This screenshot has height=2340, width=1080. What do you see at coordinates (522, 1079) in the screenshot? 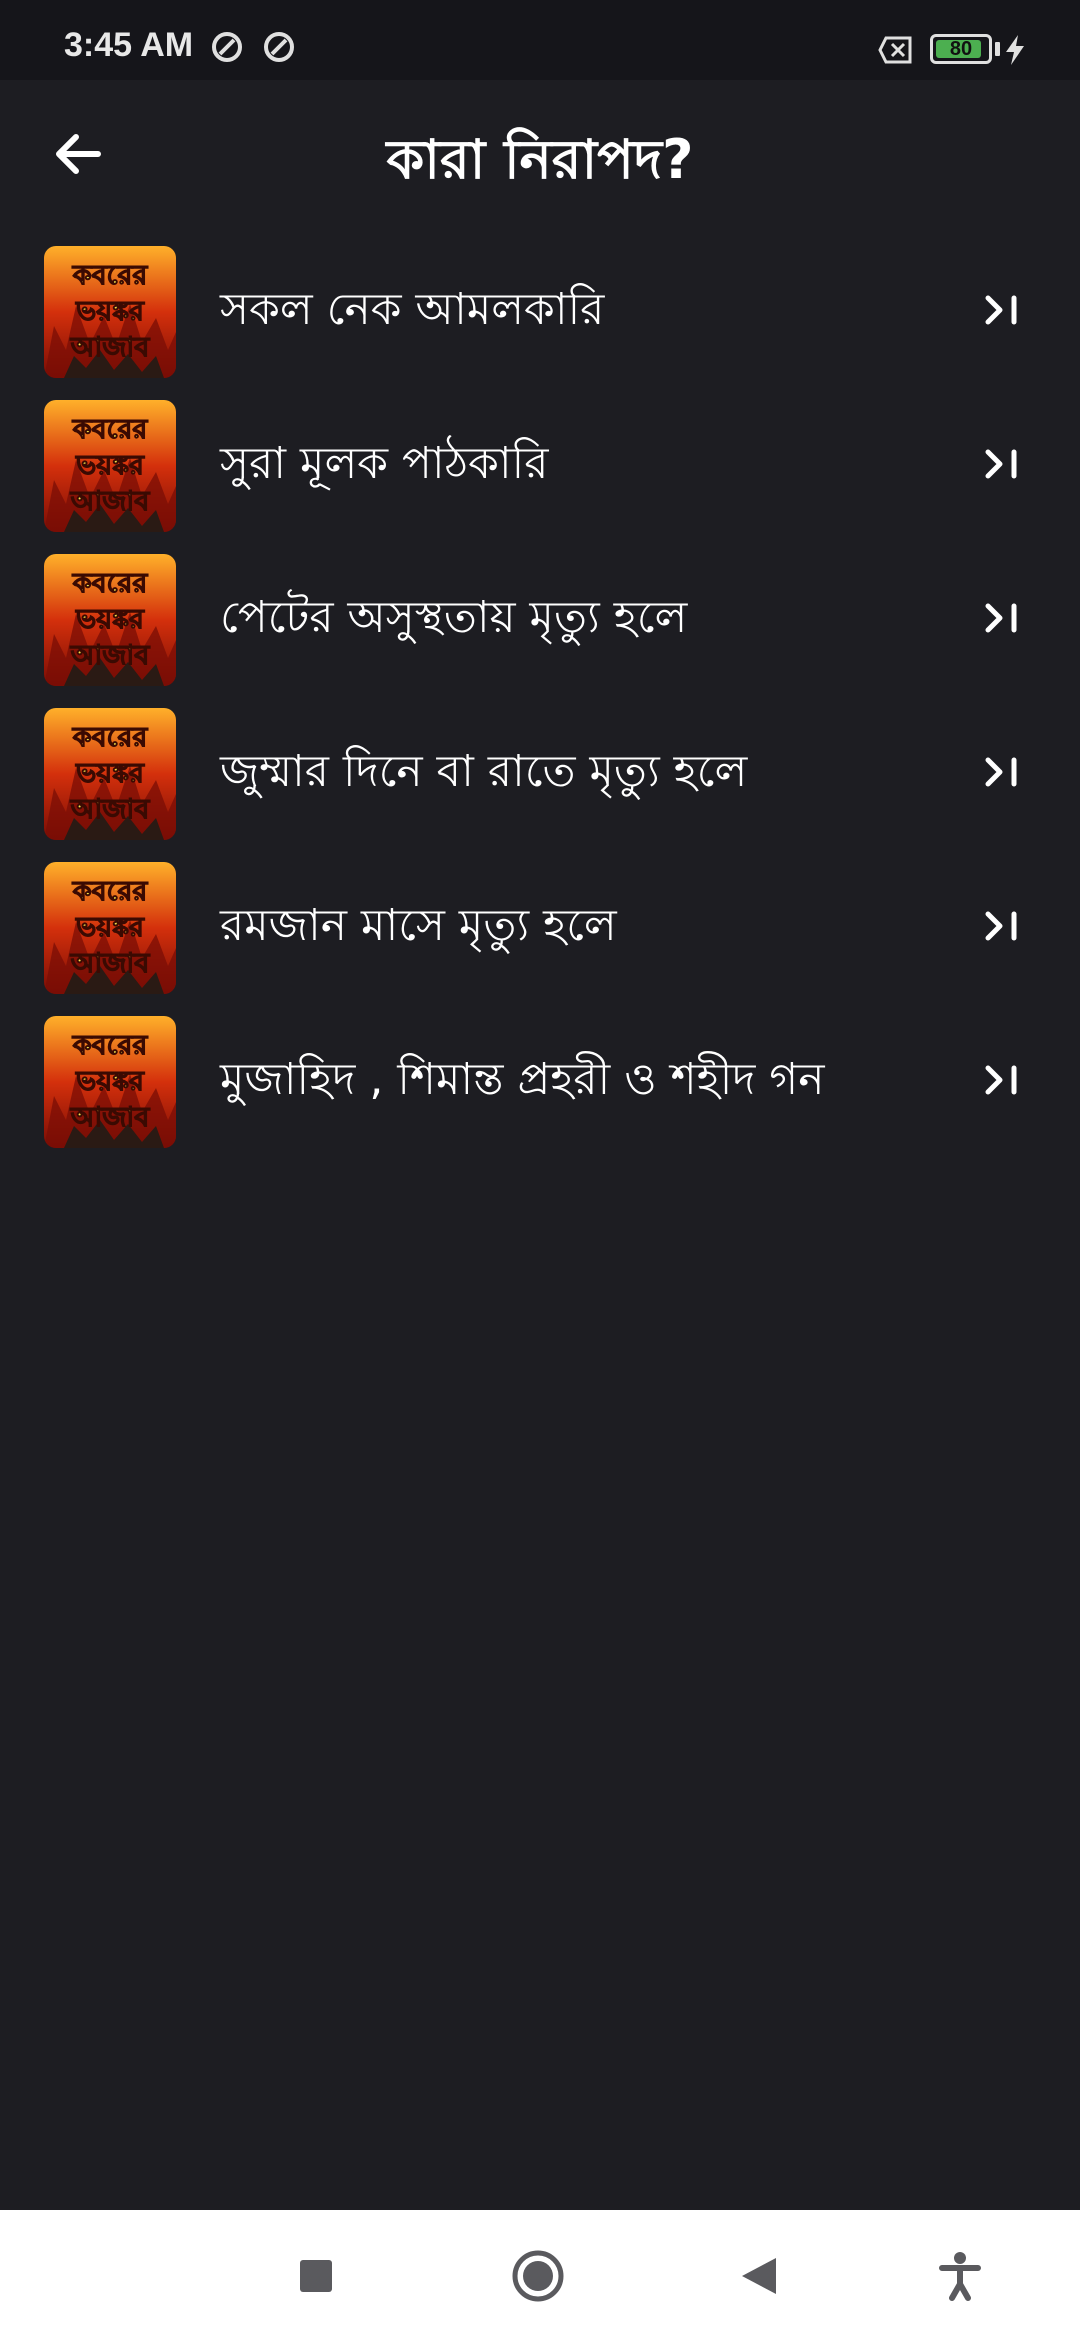
I see `list-item-label: মুজাহিদ , শিমান্ত প্রহরী ও শহীদ গন` at bounding box center [522, 1079].